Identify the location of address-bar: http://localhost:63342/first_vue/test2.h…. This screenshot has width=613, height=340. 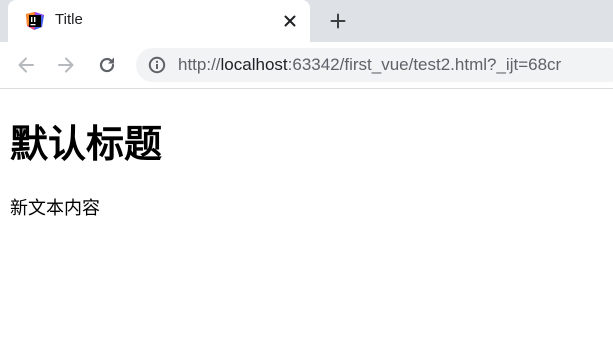
(374, 65).